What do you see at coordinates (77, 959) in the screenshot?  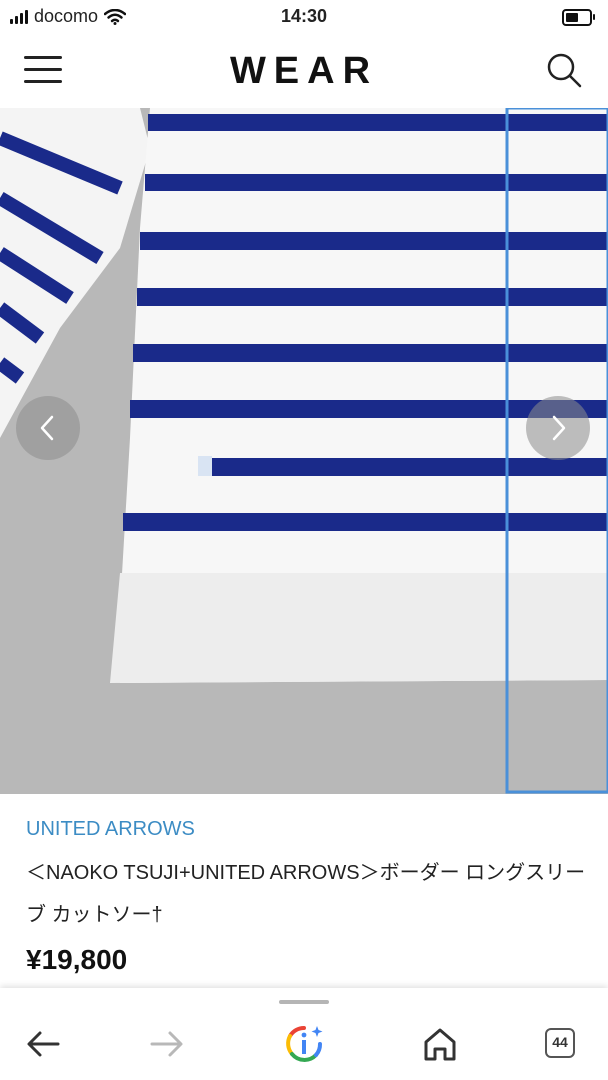 I see `product-price: ¥19,800` at bounding box center [77, 959].